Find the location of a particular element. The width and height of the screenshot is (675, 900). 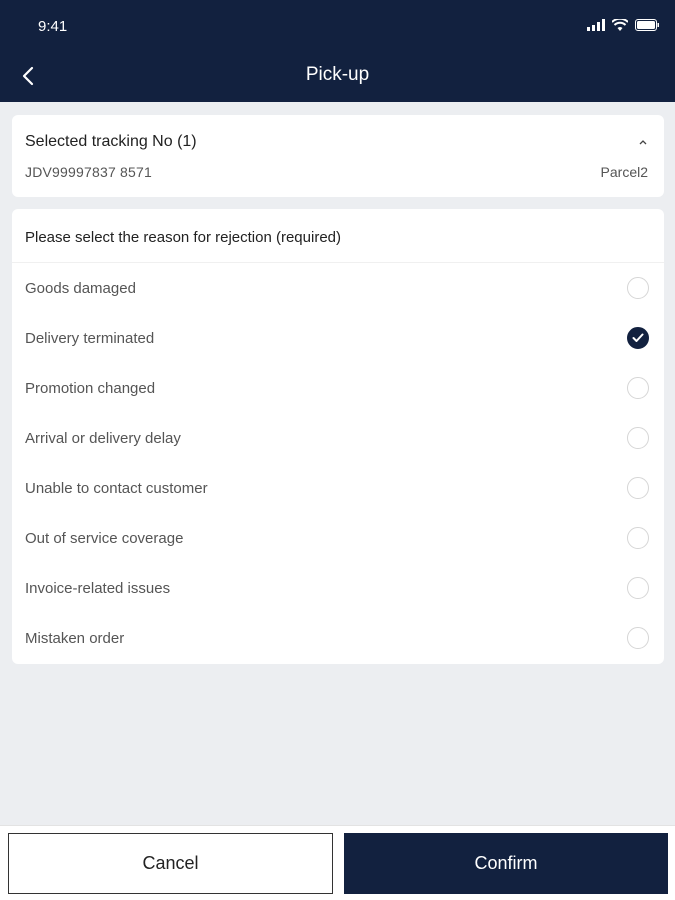

tracking-number: JDV99997837 8571 is located at coordinates (88, 172).